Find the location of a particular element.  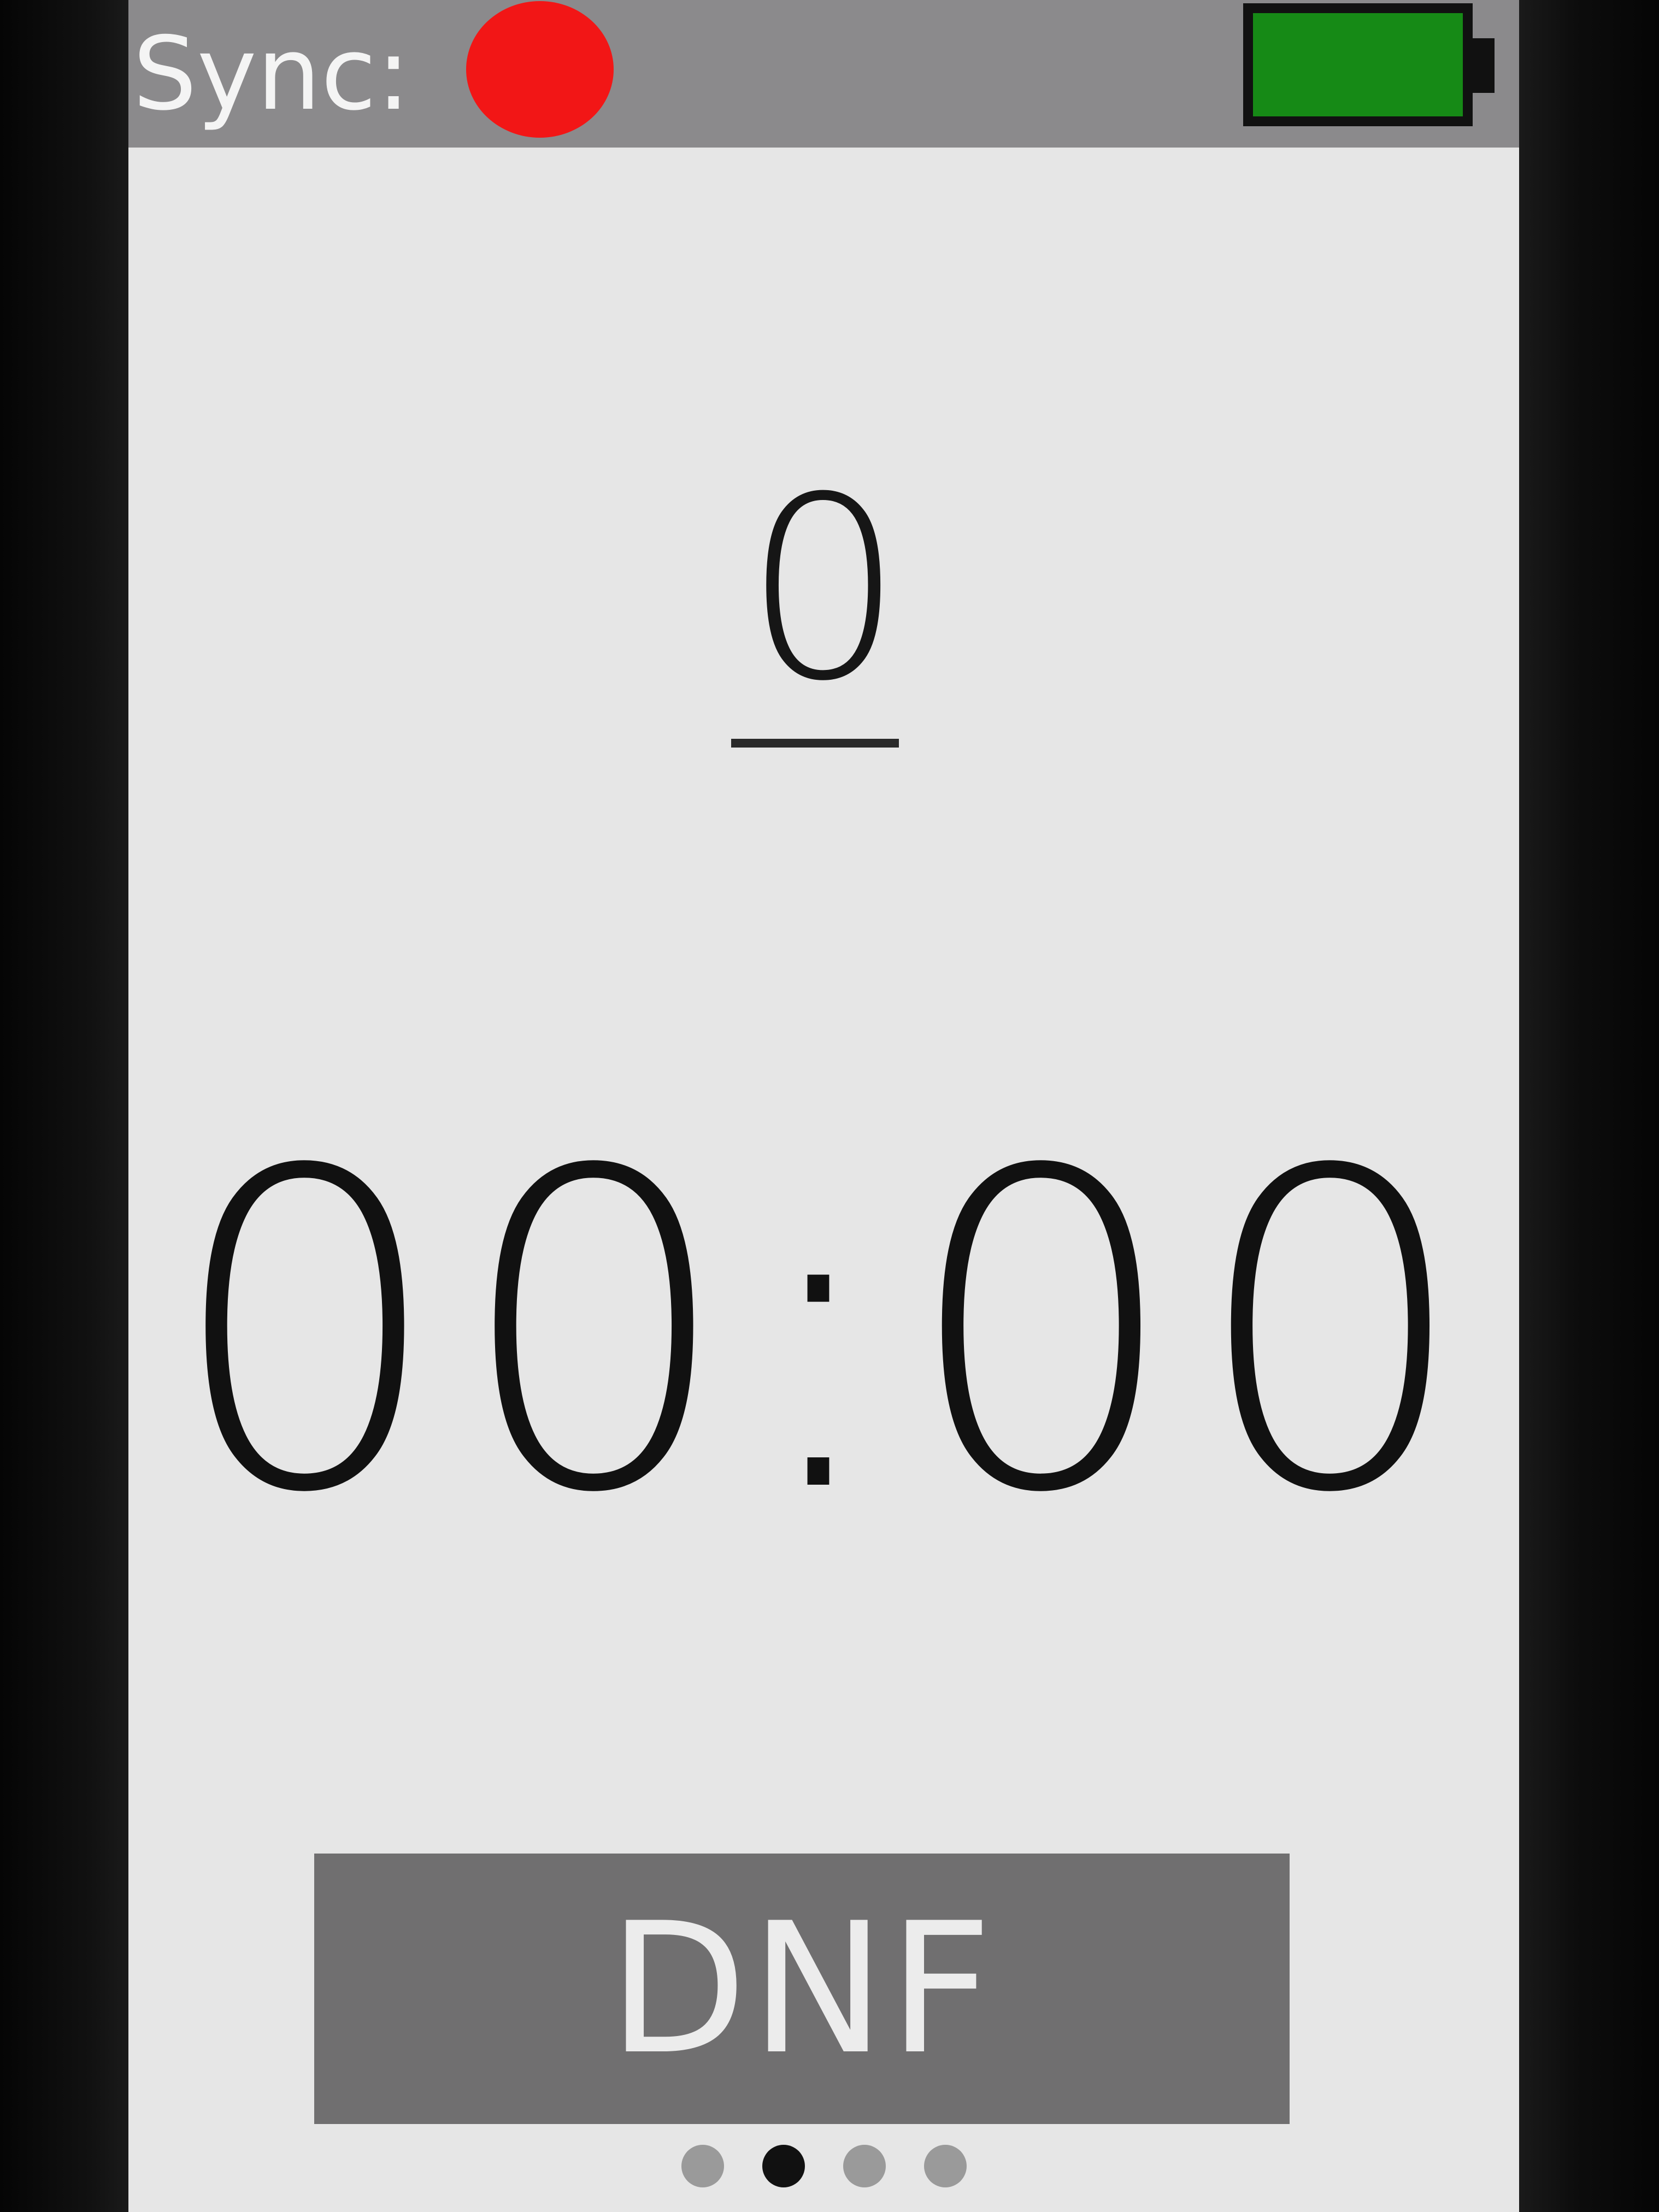

solve-count: 0 is located at coordinates (823, 590).